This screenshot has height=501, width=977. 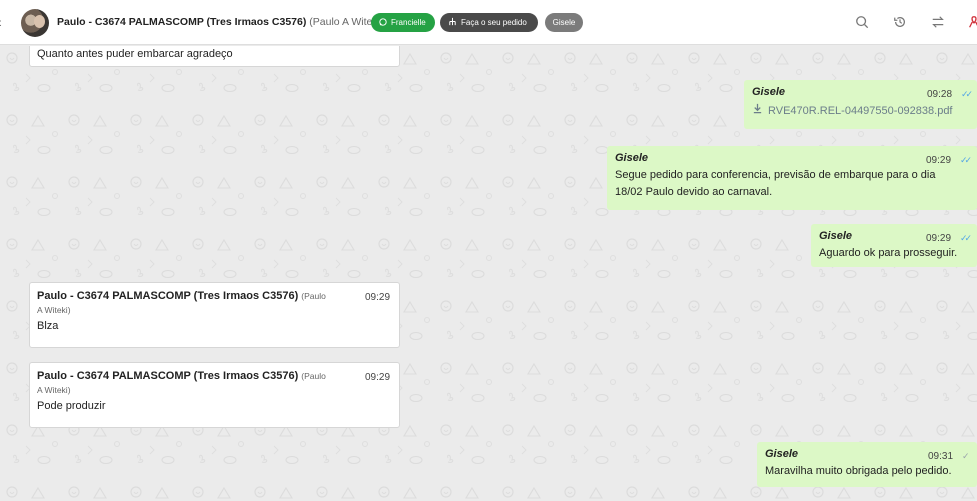 I want to click on tag-label: Faça o seu pedido, so click(x=494, y=22).